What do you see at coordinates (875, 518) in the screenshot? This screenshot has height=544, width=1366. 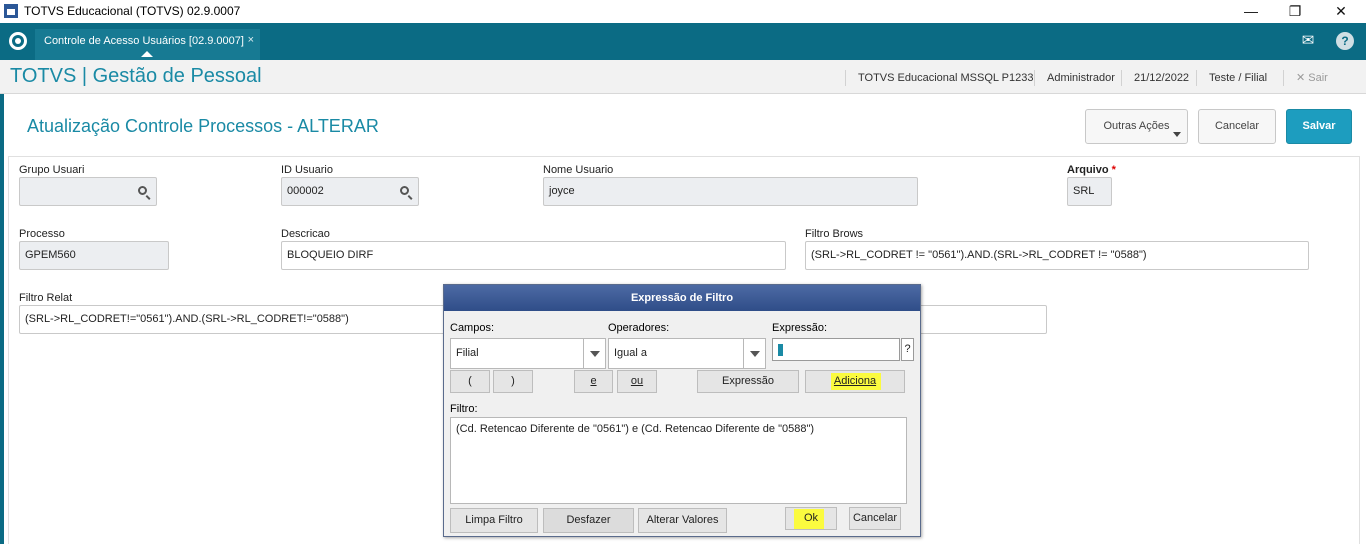 I see `dialog-cancel-button: Cancelar` at bounding box center [875, 518].